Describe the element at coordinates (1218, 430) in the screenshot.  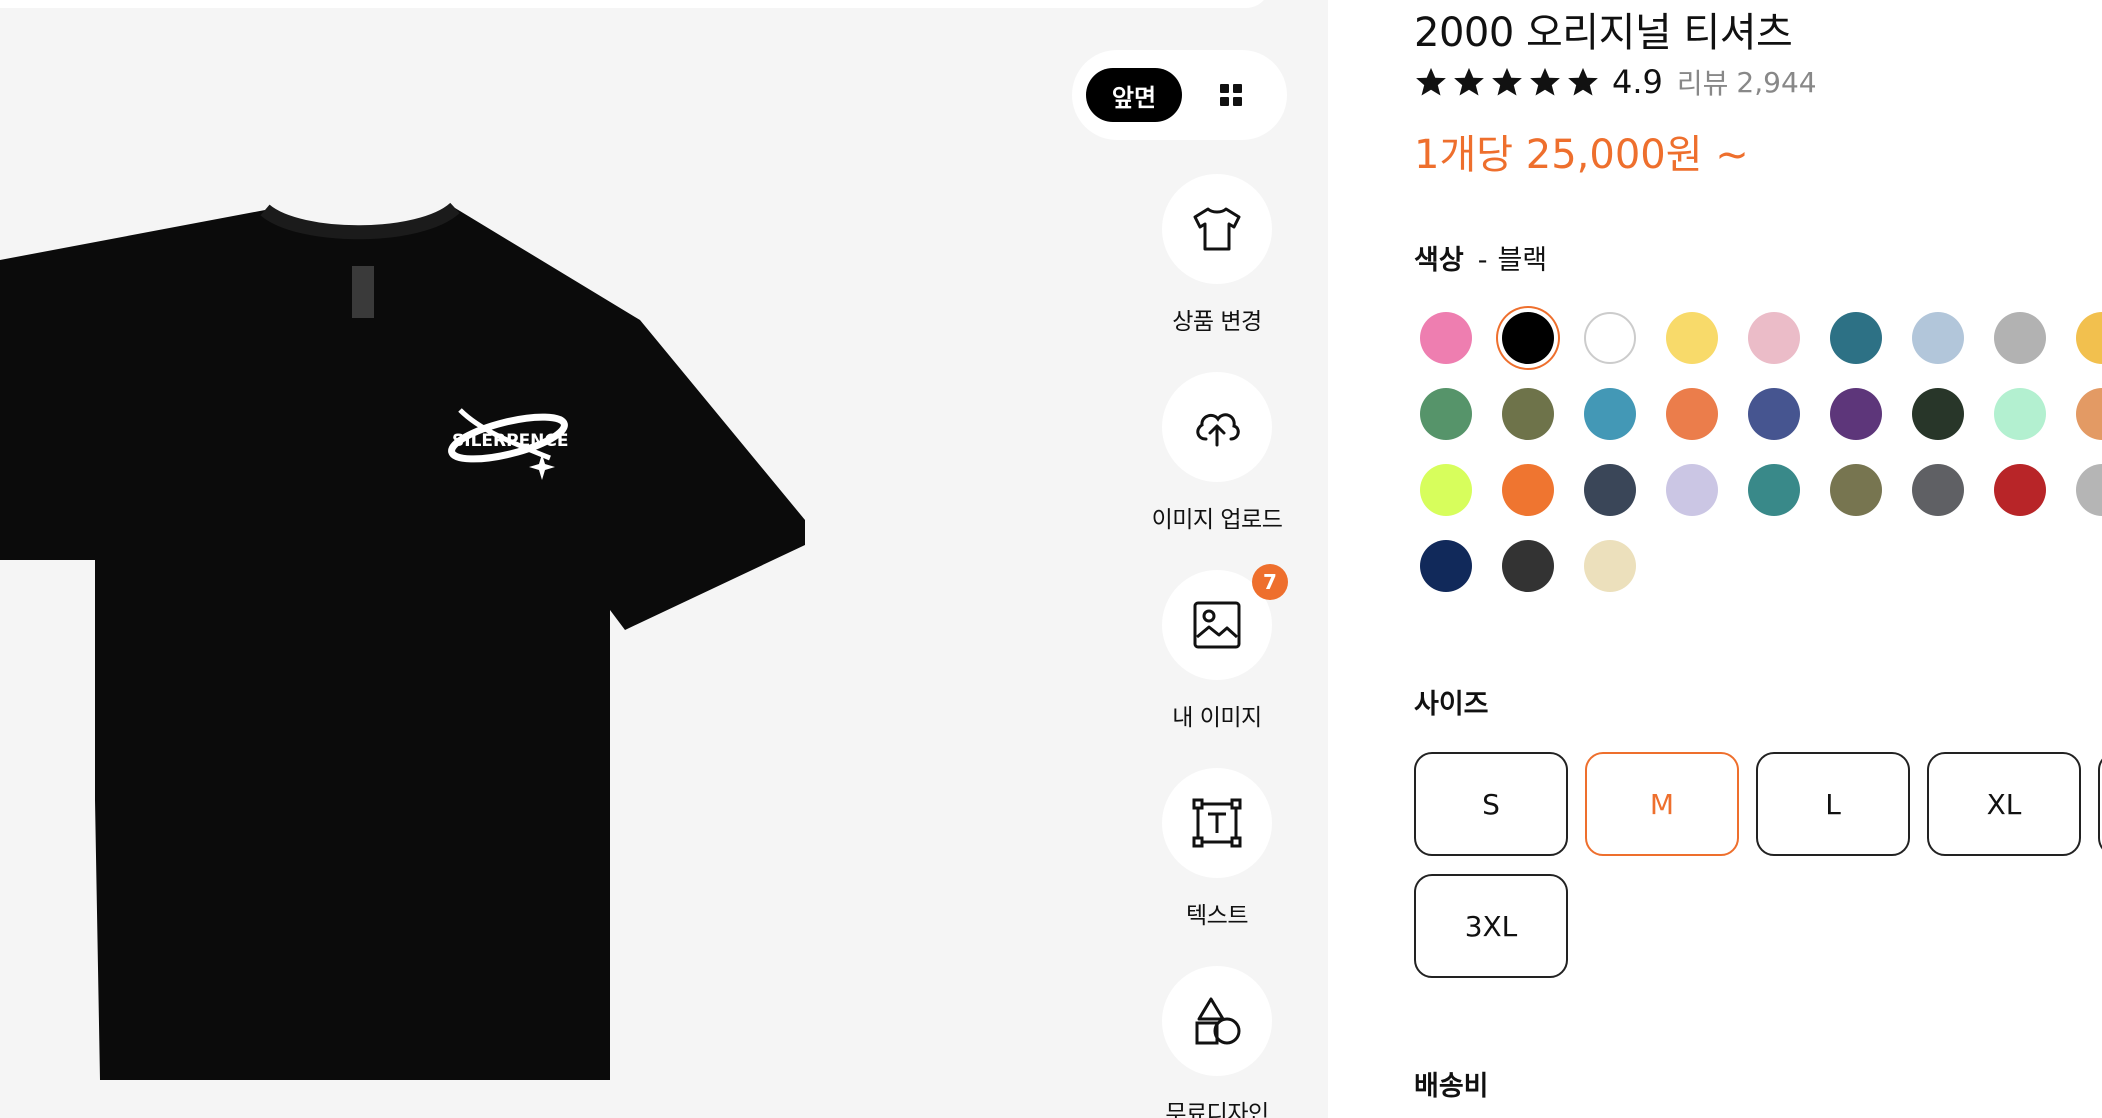
I see `cloud-upload-icon` at that location.